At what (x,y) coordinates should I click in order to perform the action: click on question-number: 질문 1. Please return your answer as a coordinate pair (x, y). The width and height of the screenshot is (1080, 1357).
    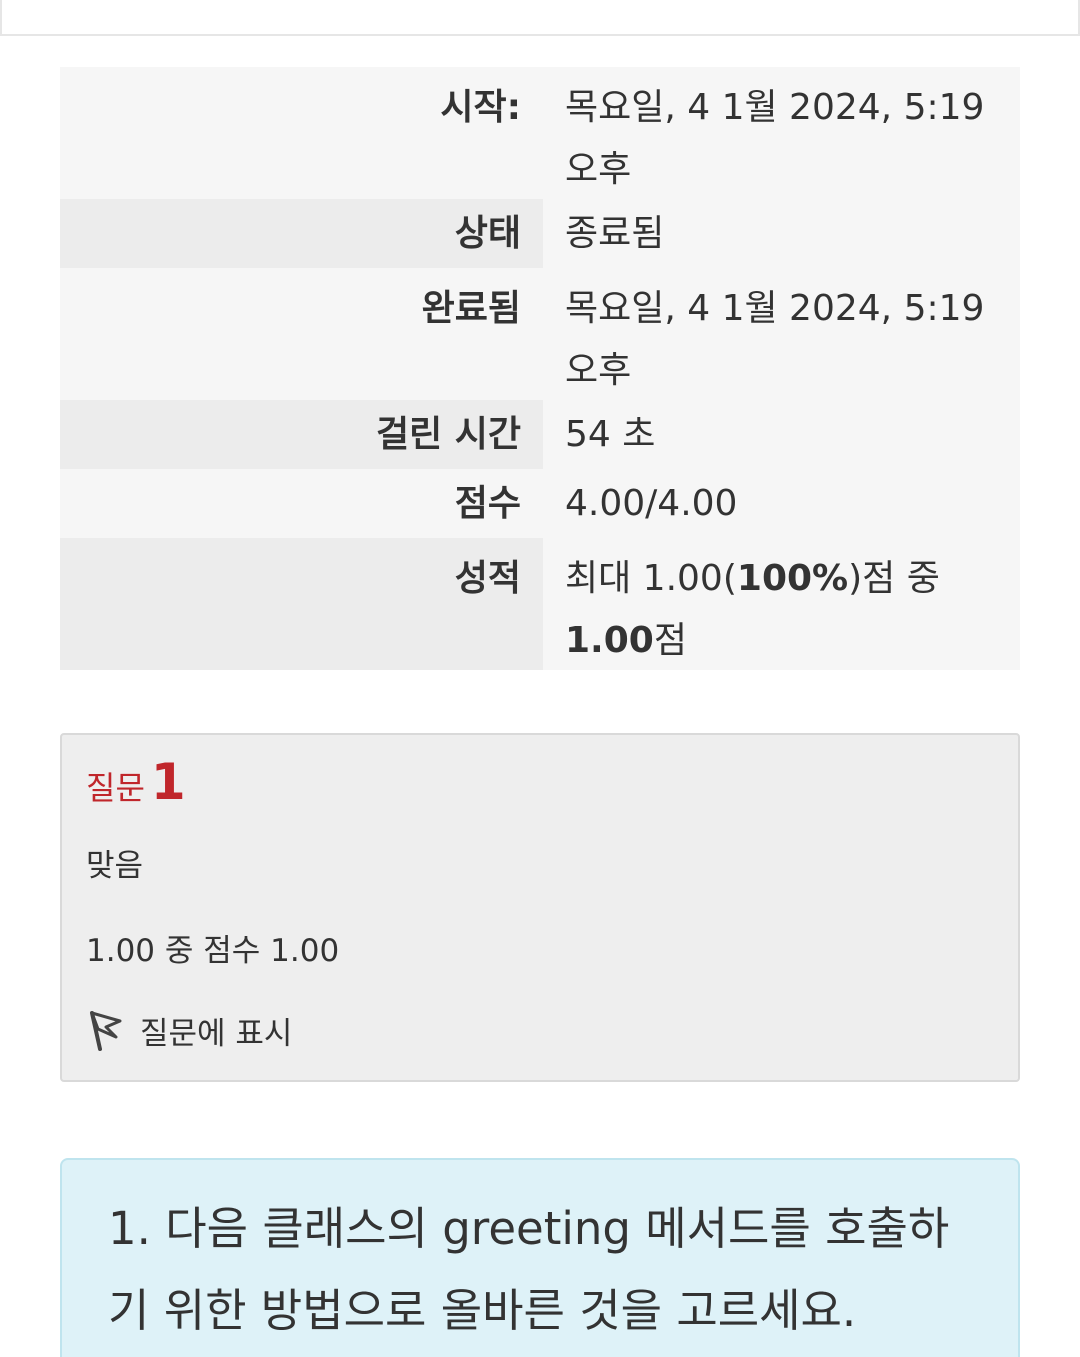
    Looking at the image, I should click on (136, 782).